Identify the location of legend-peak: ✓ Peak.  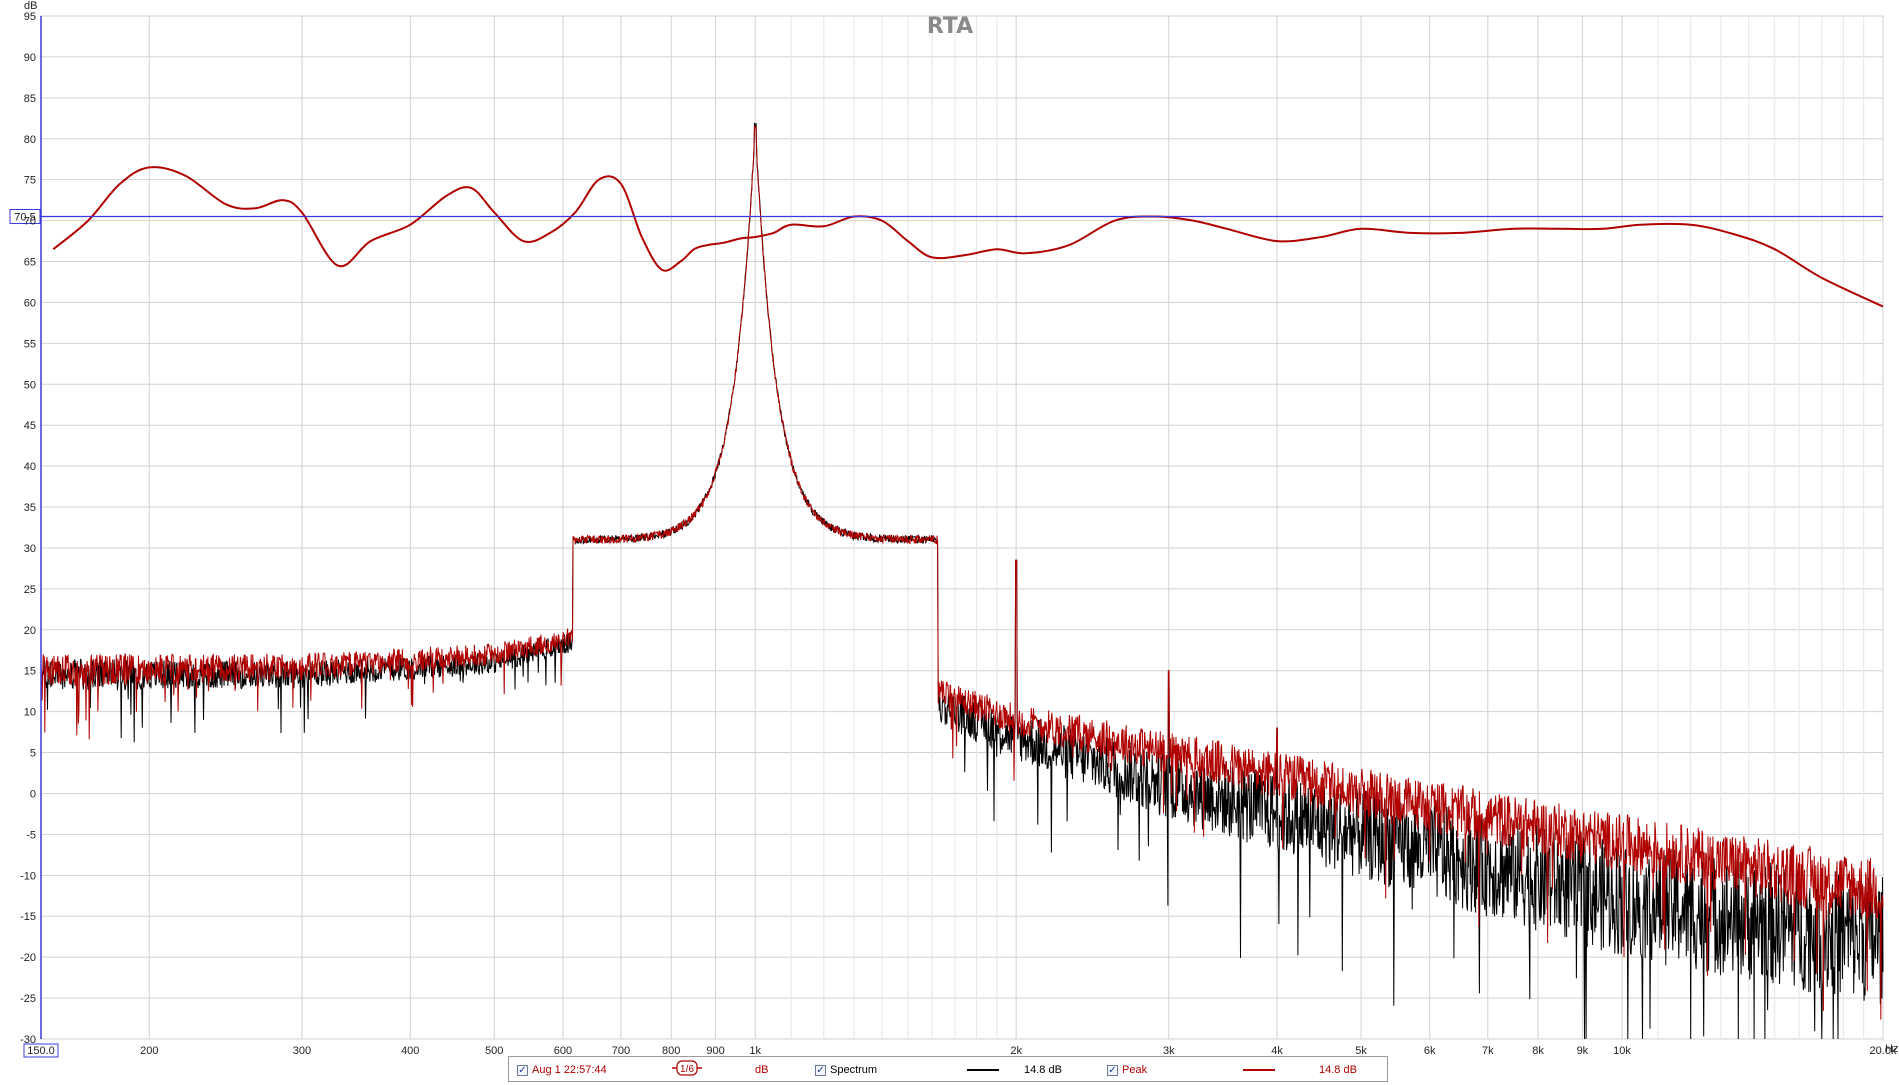
(1127, 1070).